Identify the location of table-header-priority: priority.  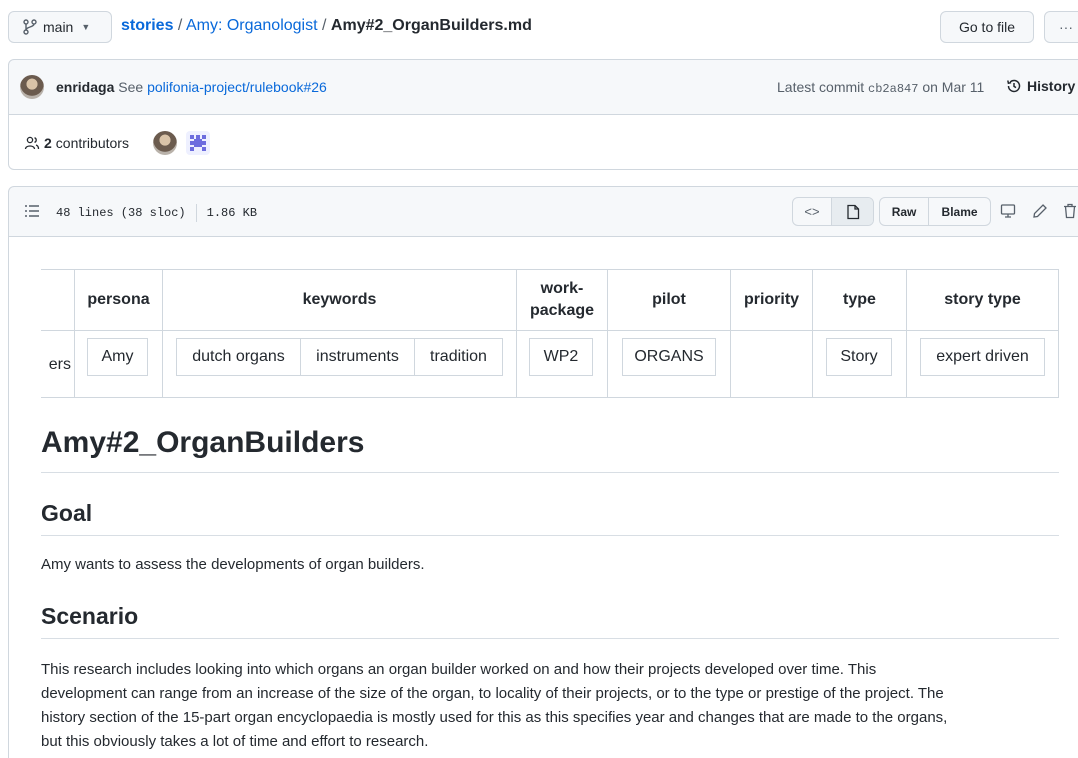
(771, 299).